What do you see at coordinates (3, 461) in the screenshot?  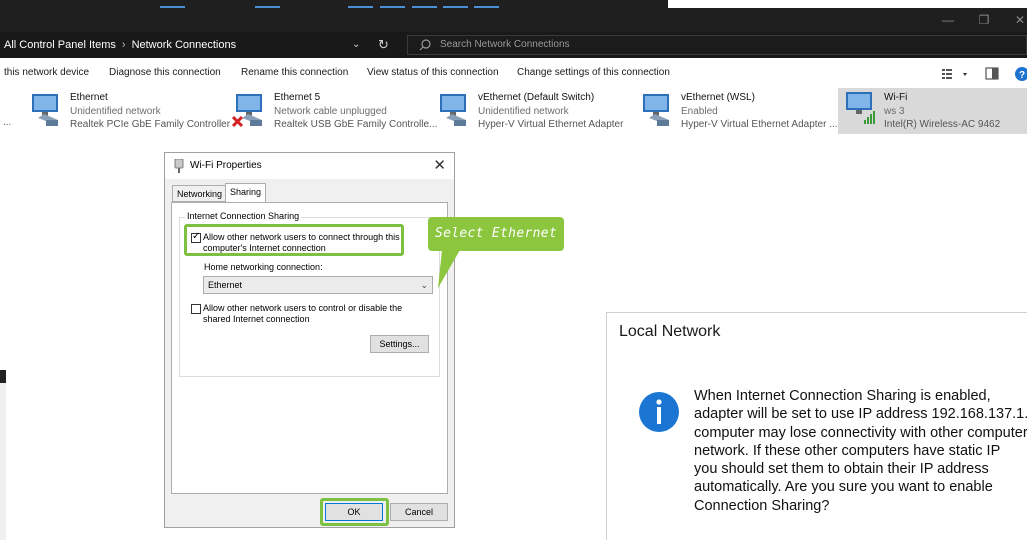 I see `background-window-shade` at bounding box center [3, 461].